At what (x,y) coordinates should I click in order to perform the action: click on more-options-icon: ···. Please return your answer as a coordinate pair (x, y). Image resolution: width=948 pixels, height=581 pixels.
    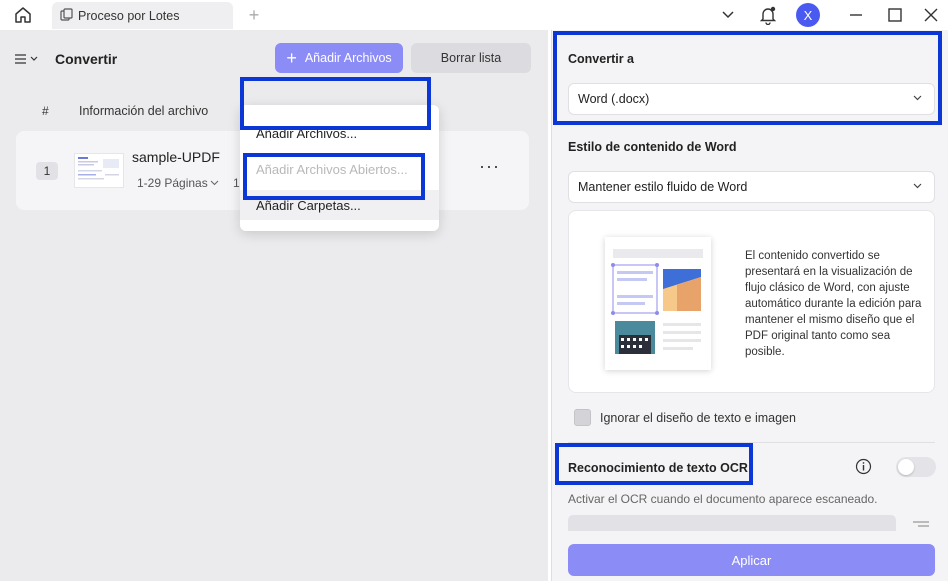
    Looking at the image, I should click on (489, 168).